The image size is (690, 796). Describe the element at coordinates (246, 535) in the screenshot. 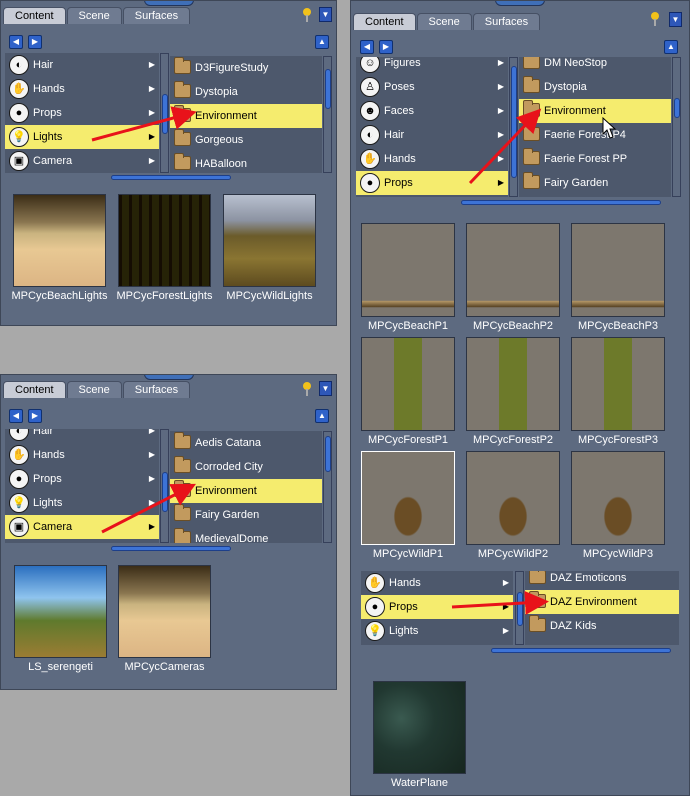

I see `folder-item: MedievalDome` at that location.